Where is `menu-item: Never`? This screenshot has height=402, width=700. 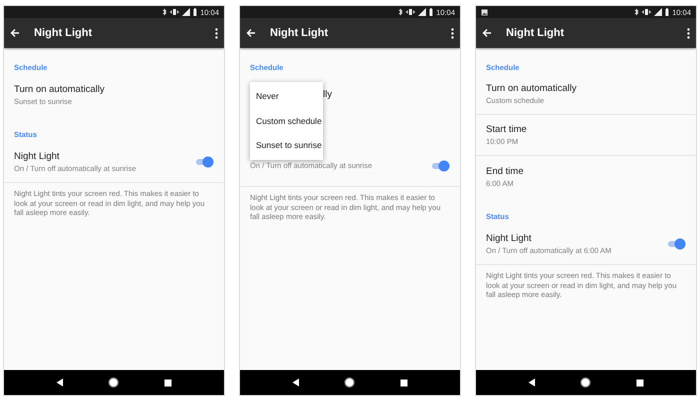 menu-item: Never is located at coordinates (286, 96).